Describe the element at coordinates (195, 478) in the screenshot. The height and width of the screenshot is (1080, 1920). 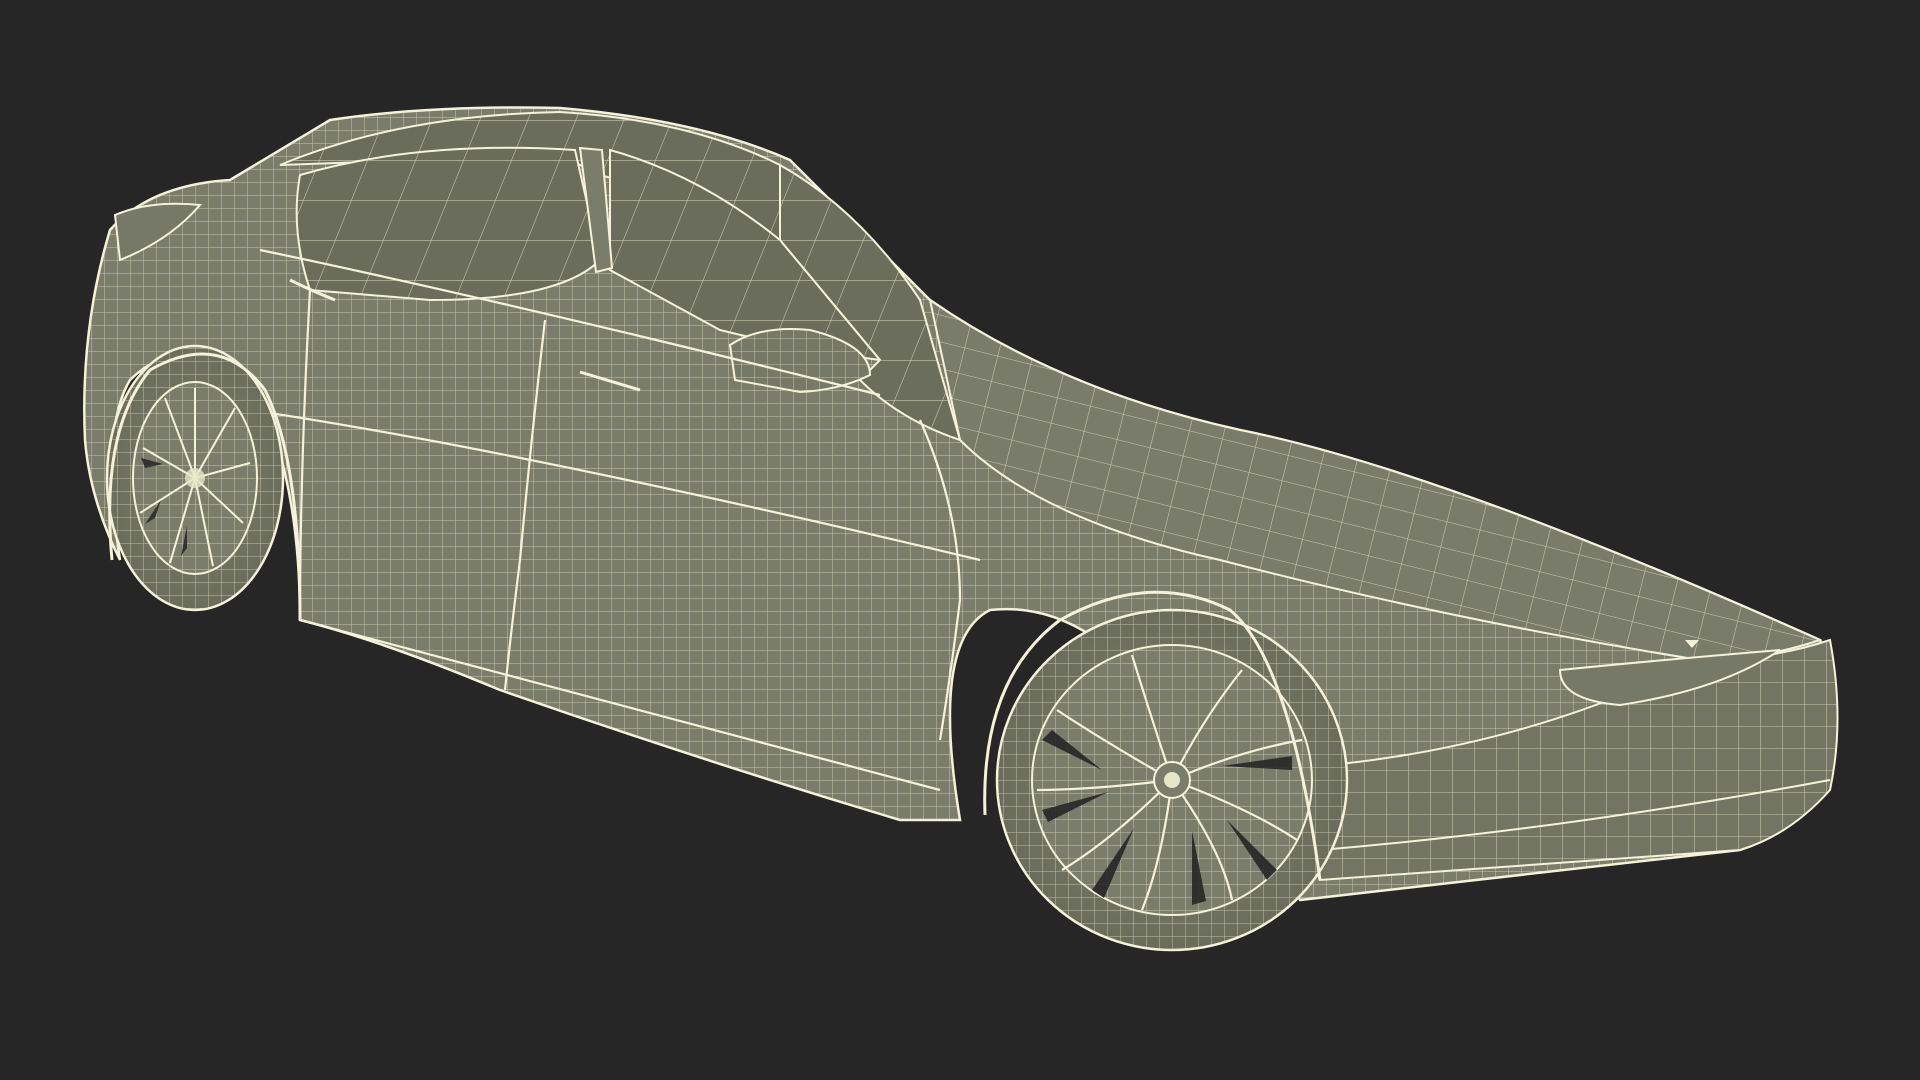
I see `rear-wheel` at that location.